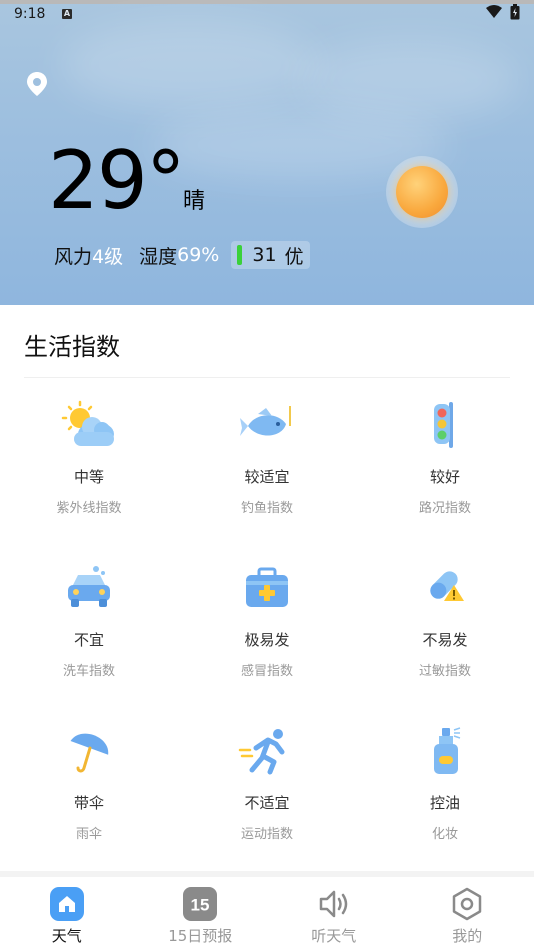  I want to click on life-item-traffic: 较好 路况指数, so click(445, 481).